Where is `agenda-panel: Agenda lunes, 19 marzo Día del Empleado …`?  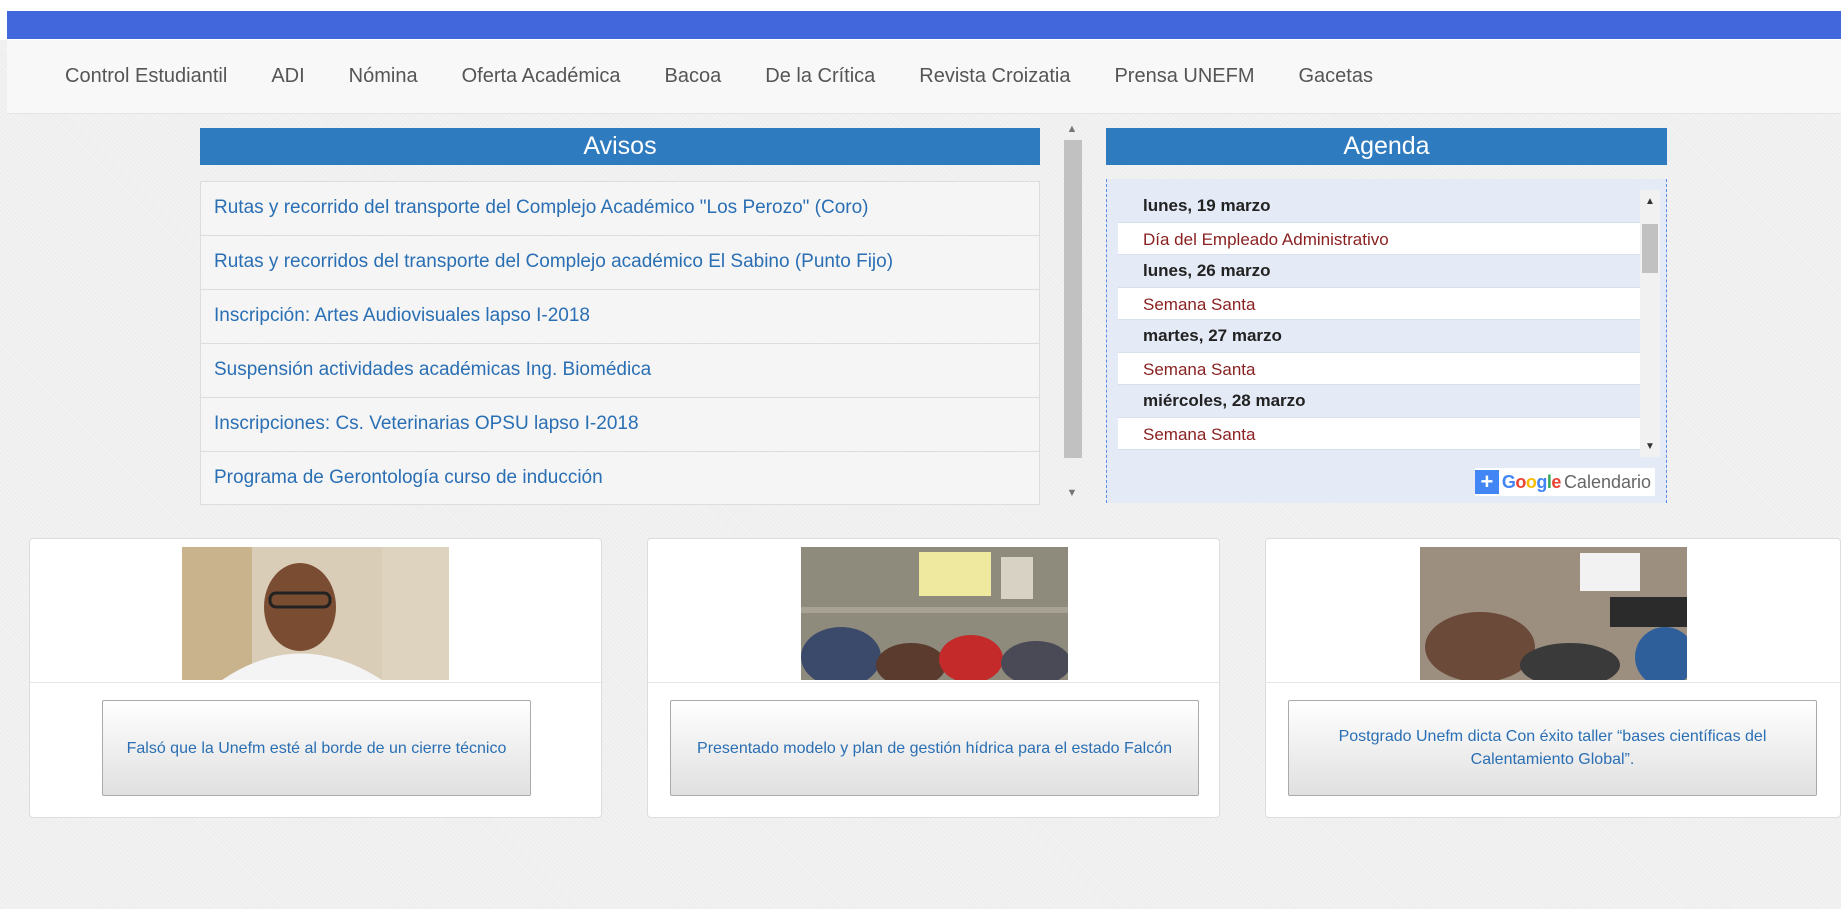
agenda-panel: Agenda lunes, 19 marzo Día del Empleado … is located at coordinates (1386, 315).